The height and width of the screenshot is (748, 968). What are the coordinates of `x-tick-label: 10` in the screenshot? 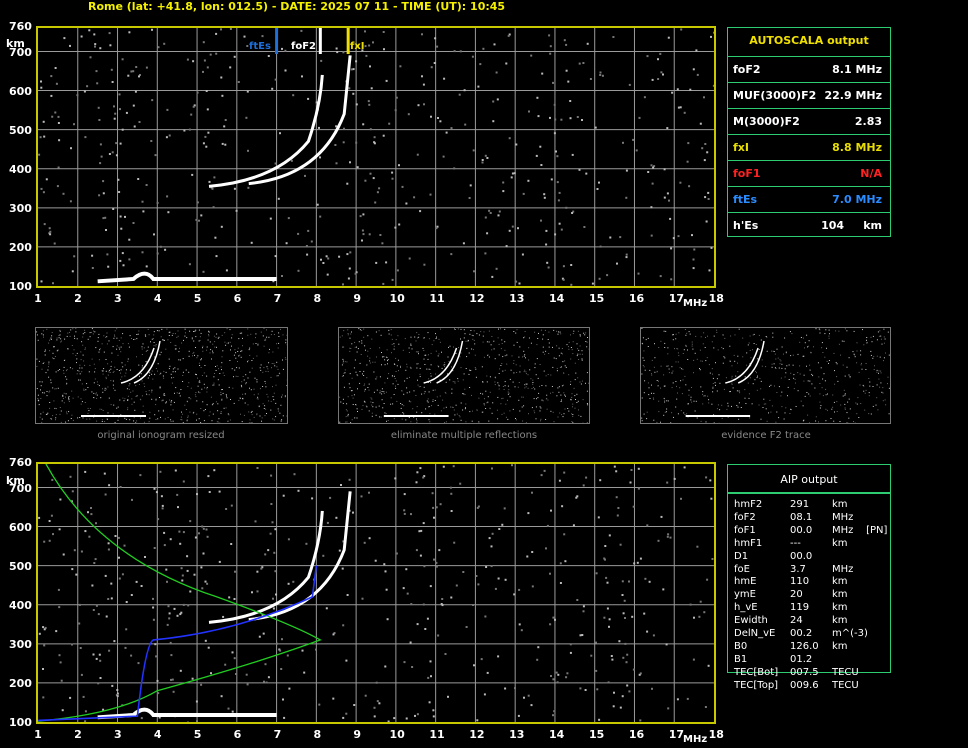 It's located at (397, 734).